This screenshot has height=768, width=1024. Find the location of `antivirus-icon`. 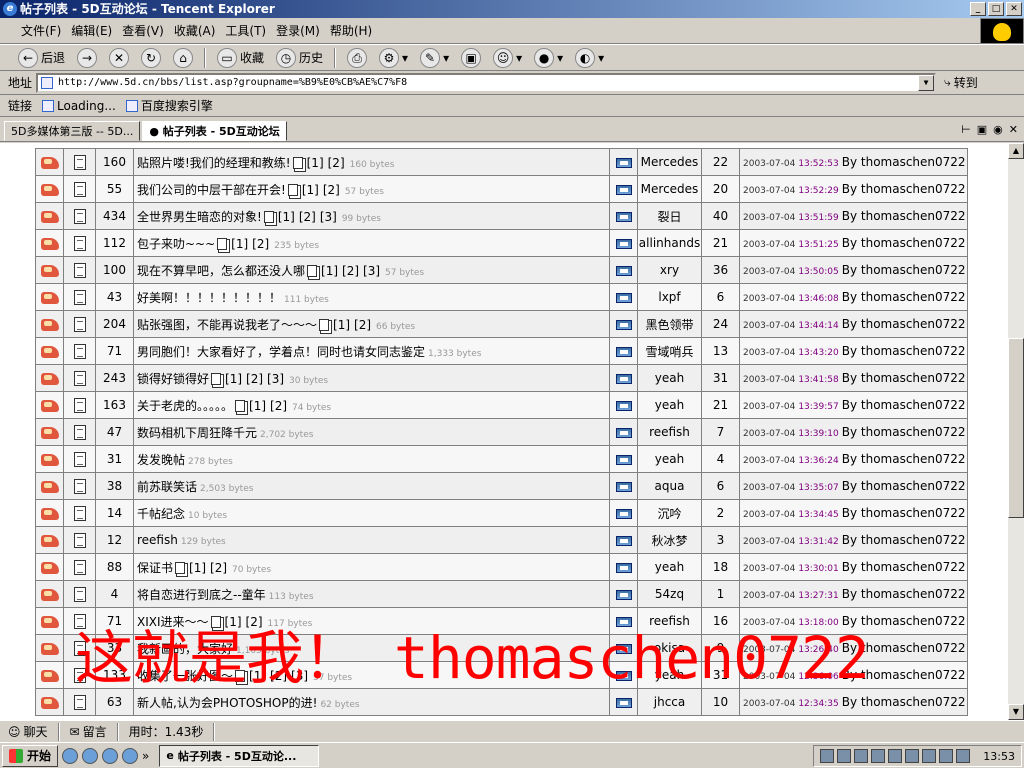

antivirus-icon is located at coordinates (929, 756).